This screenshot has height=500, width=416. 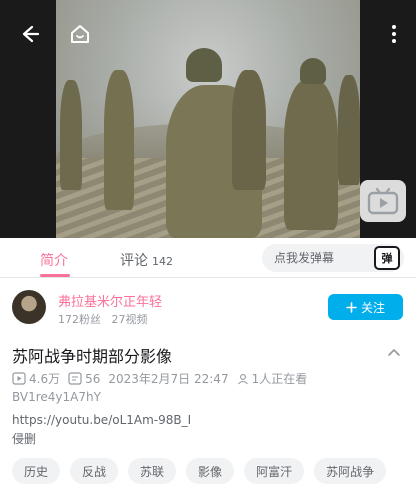 What do you see at coordinates (162, 261) in the screenshot?
I see `comments-count: 142` at bounding box center [162, 261].